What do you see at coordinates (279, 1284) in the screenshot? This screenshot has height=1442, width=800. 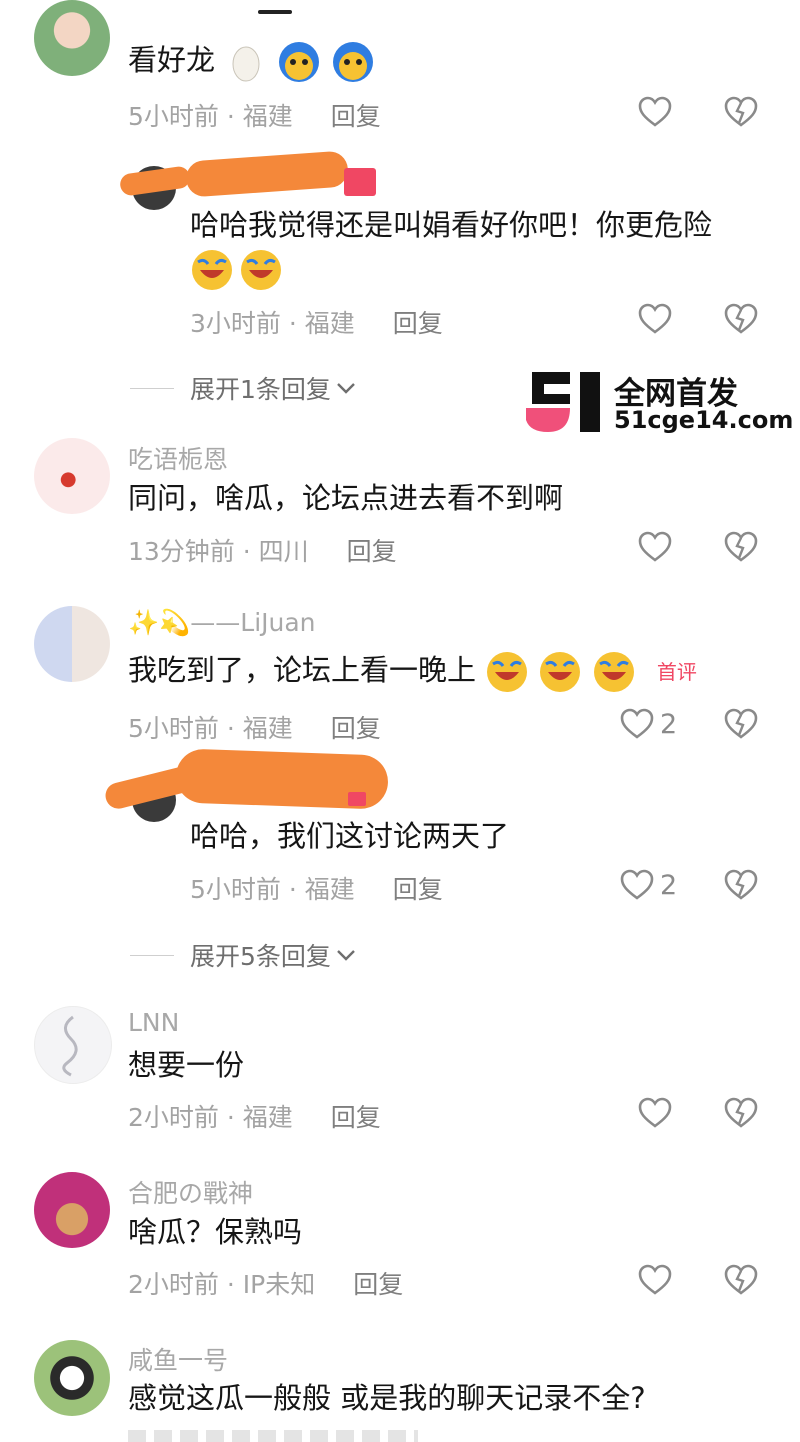 I see `comment-location: IP未知` at bounding box center [279, 1284].